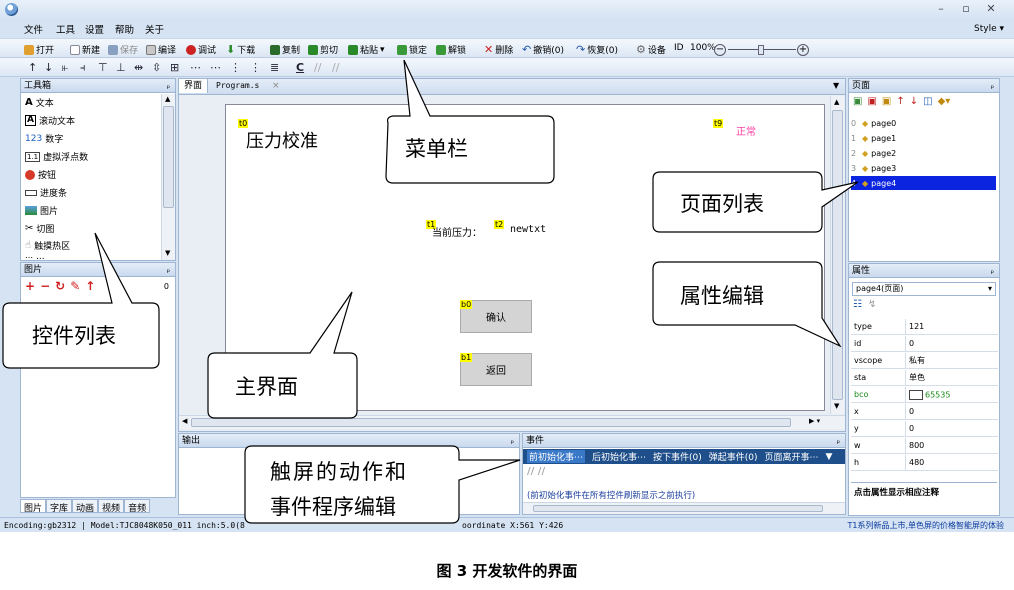  I want to click on callout-menubar-text: 菜单栏, so click(436, 149).